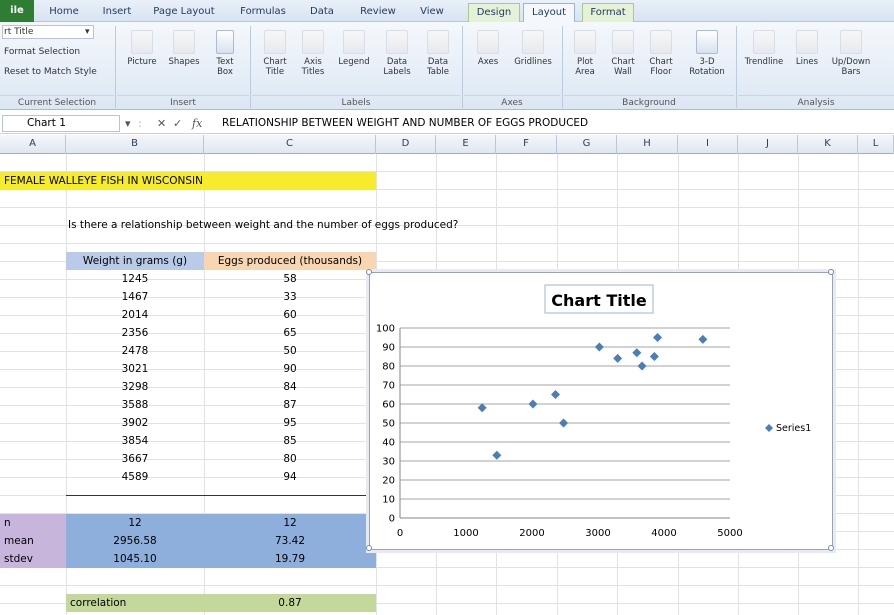  Describe the element at coordinates (533, 48) in the screenshot. I see `gridlines-button: Gridlines` at that location.